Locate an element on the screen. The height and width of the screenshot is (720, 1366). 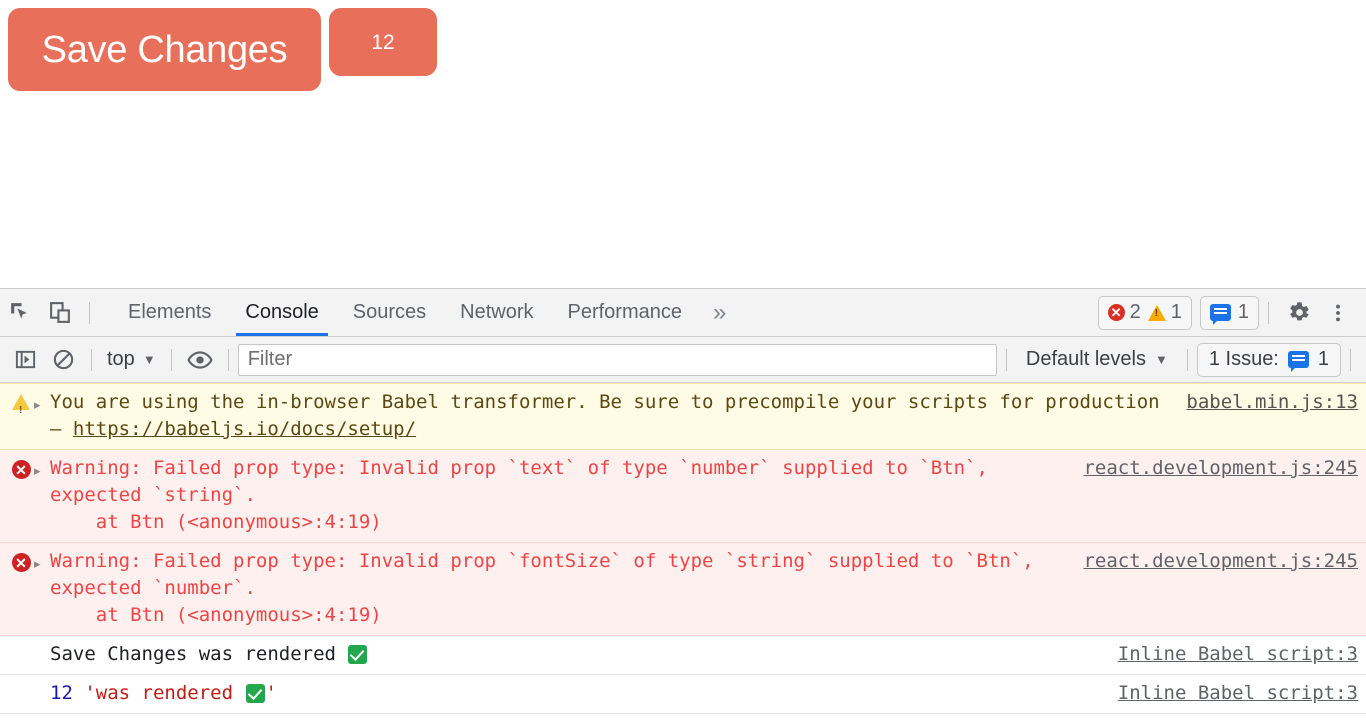
error-warning-badge: ✕ 2 1 is located at coordinates (1144, 312).